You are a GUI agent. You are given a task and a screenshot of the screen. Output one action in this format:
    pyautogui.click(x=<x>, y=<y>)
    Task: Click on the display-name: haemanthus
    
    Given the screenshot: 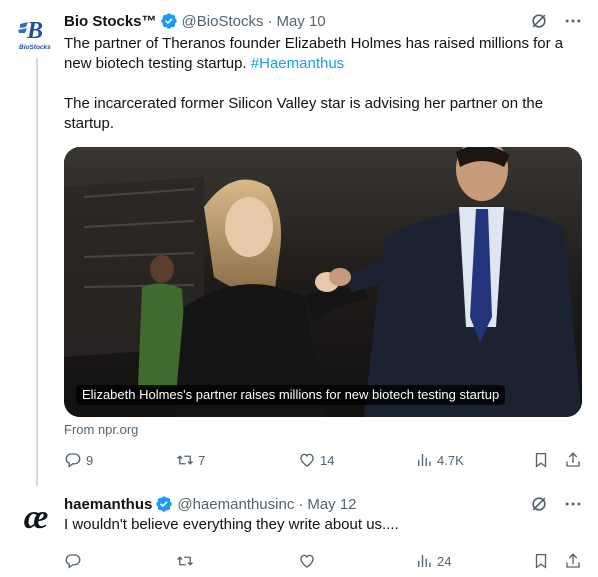 What is the action you would take?
    pyautogui.click(x=108, y=504)
    